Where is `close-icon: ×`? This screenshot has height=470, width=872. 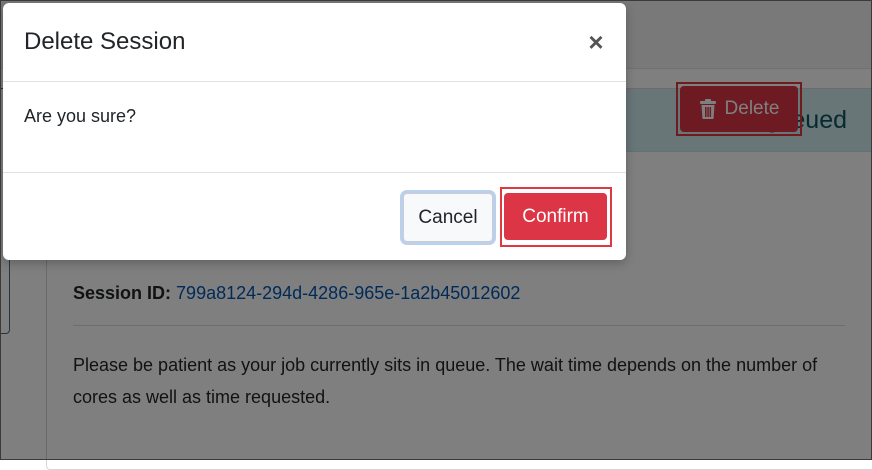
close-icon: × is located at coordinates (596, 42).